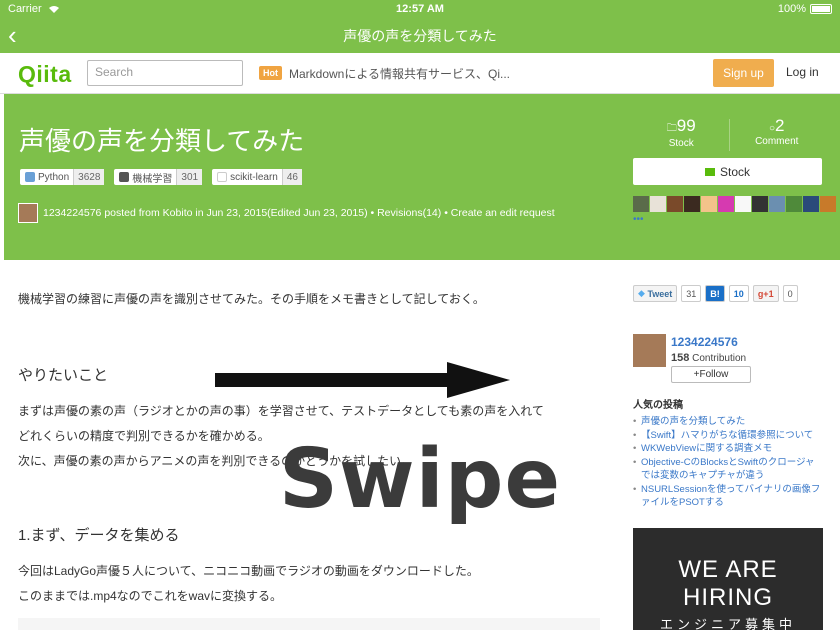 This screenshot has width=840, height=630. Describe the element at coordinates (45, 74) in the screenshot. I see `qiita-logo: Qiita` at that location.